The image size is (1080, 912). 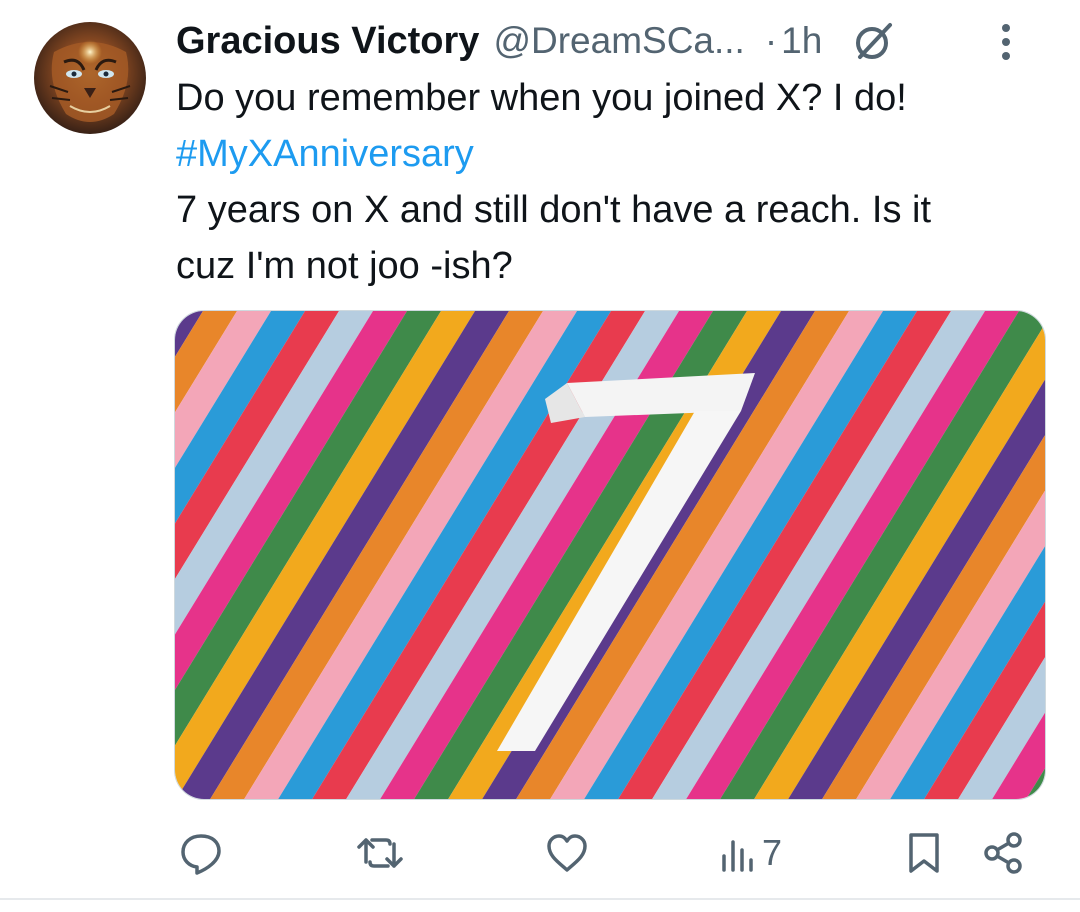 I want to click on views-button: 7, so click(x=750, y=853).